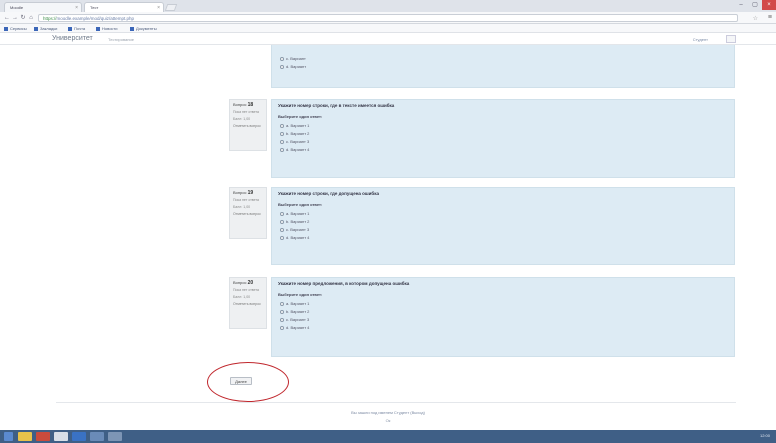 The image size is (776, 443). What do you see at coordinates (755, 5) in the screenshot?
I see `maximize-icon: ▢` at bounding box center [755, 5].